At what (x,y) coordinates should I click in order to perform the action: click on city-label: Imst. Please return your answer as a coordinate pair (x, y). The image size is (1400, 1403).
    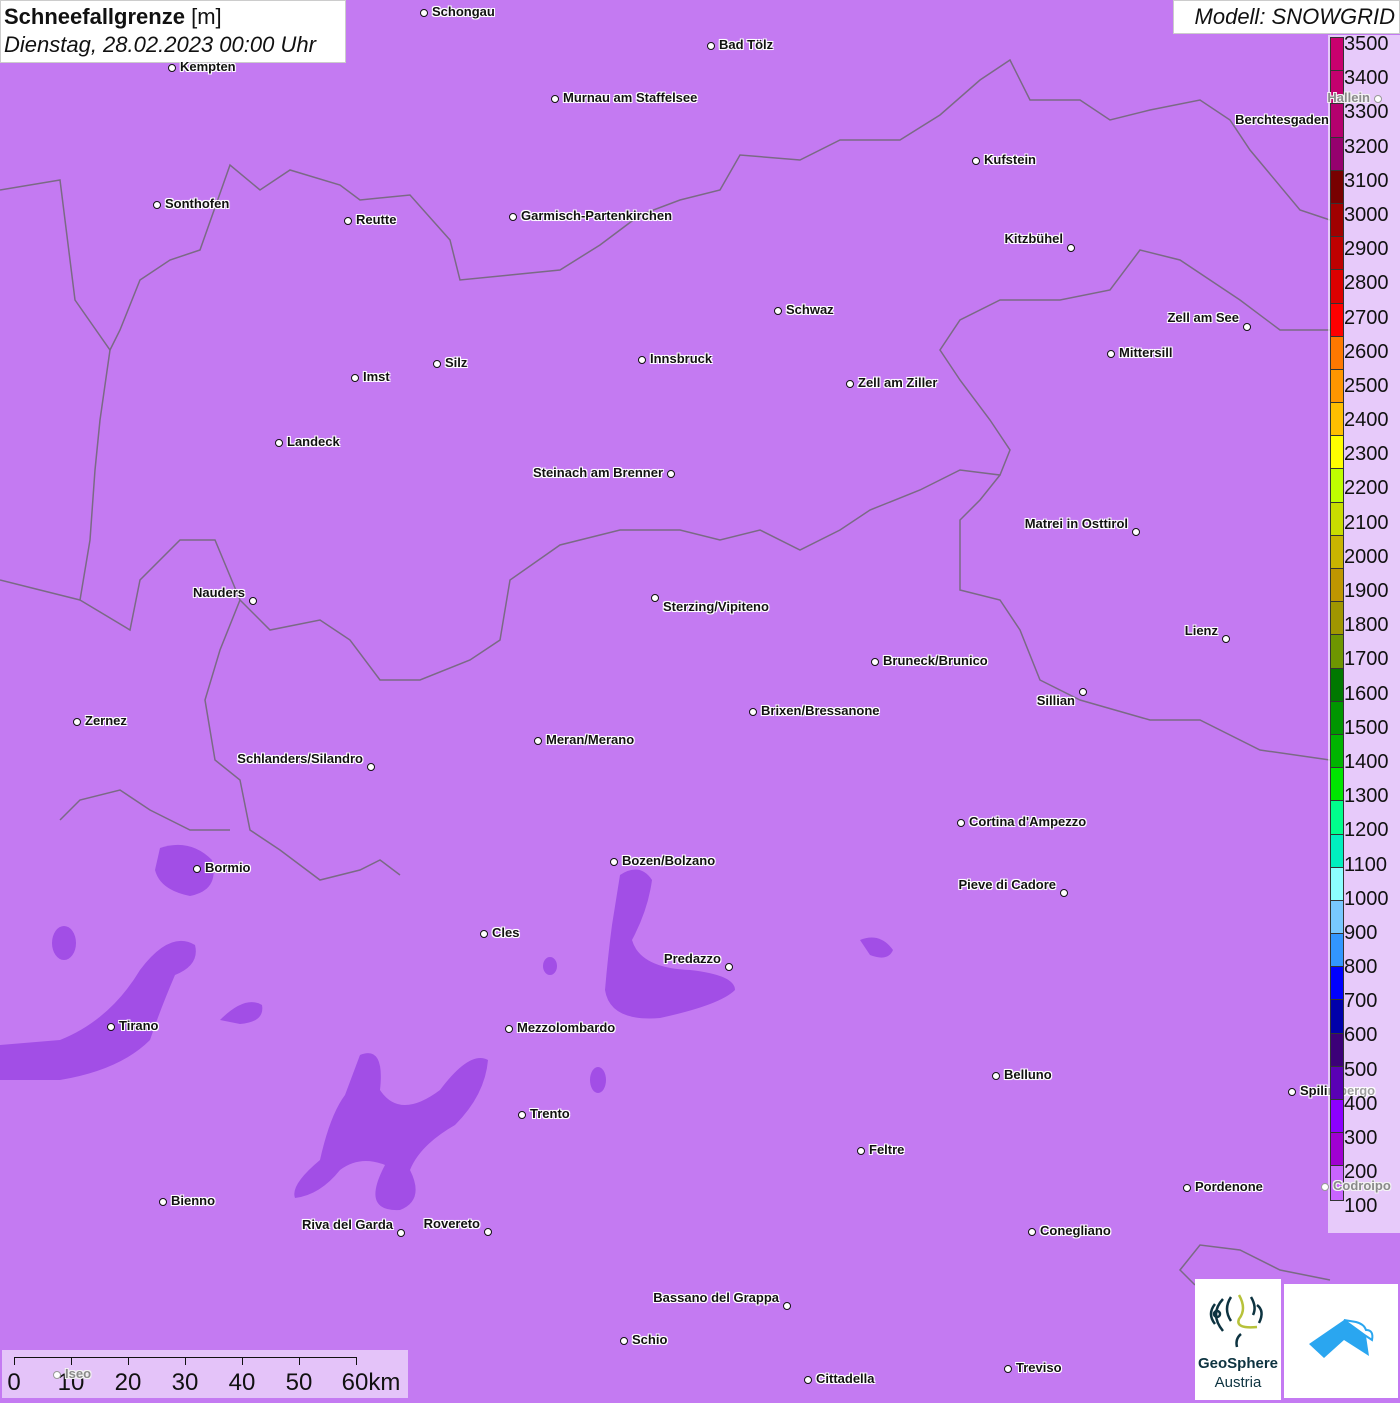
    Looking at the image, I should click on (376, 376).